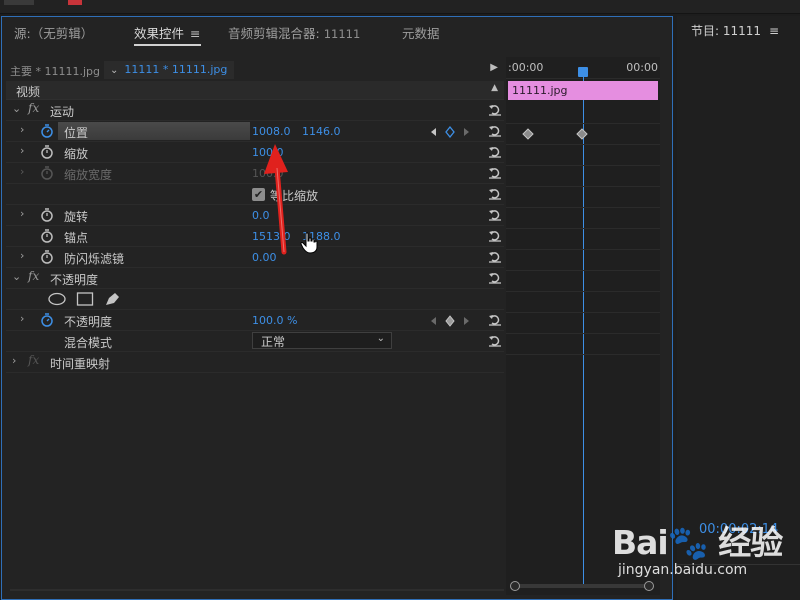 This screenshot has width=800, height=600. I want to click on tab-source-label: 源:（无剪辑）, so click(54, 33).